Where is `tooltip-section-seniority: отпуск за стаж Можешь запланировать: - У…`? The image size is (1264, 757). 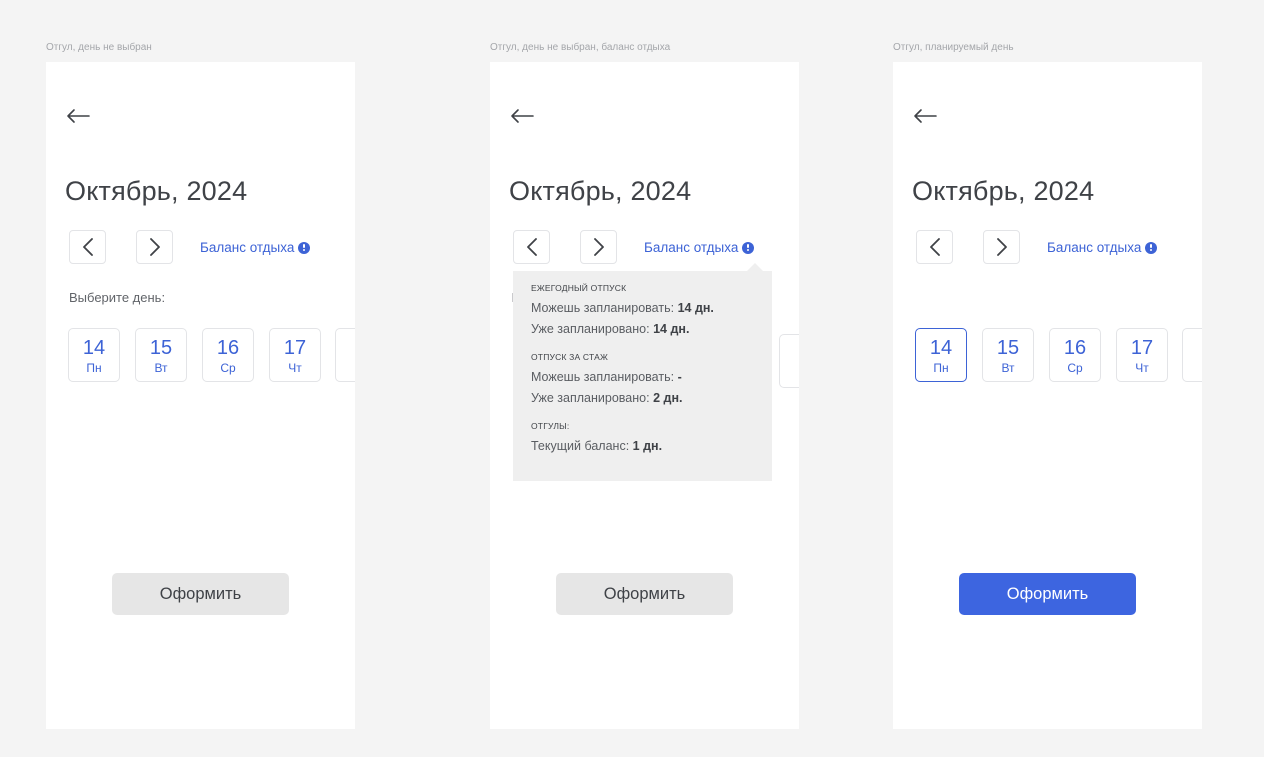 tooltip-section-seniority: отпуск за стаж Можешь запланировать: - У… is located at coordinates (642, 380).